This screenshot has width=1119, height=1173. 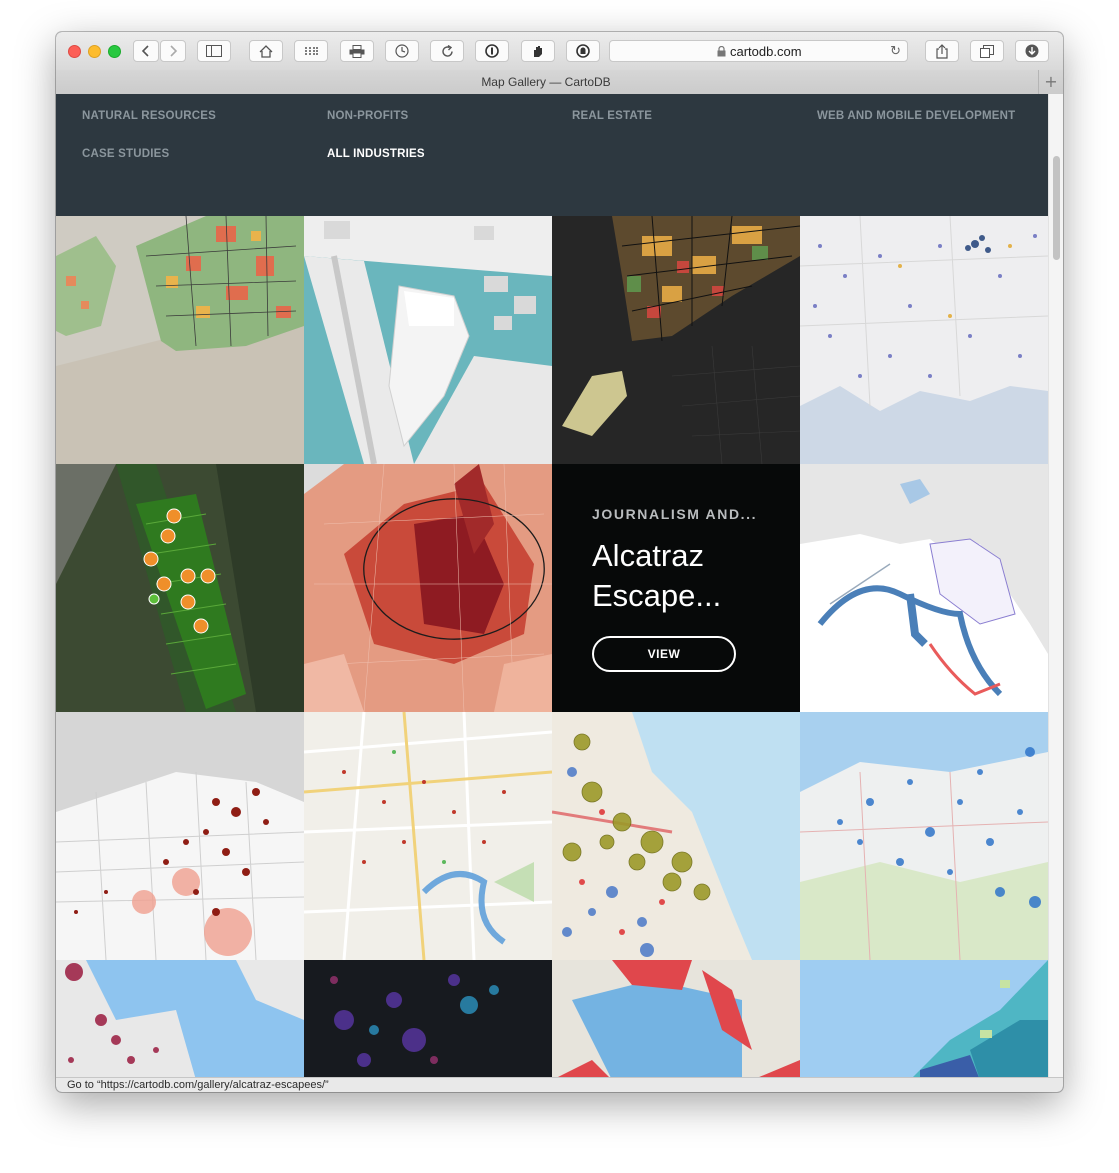 I want to click on downloads-button, so click(x=1032, y=51).